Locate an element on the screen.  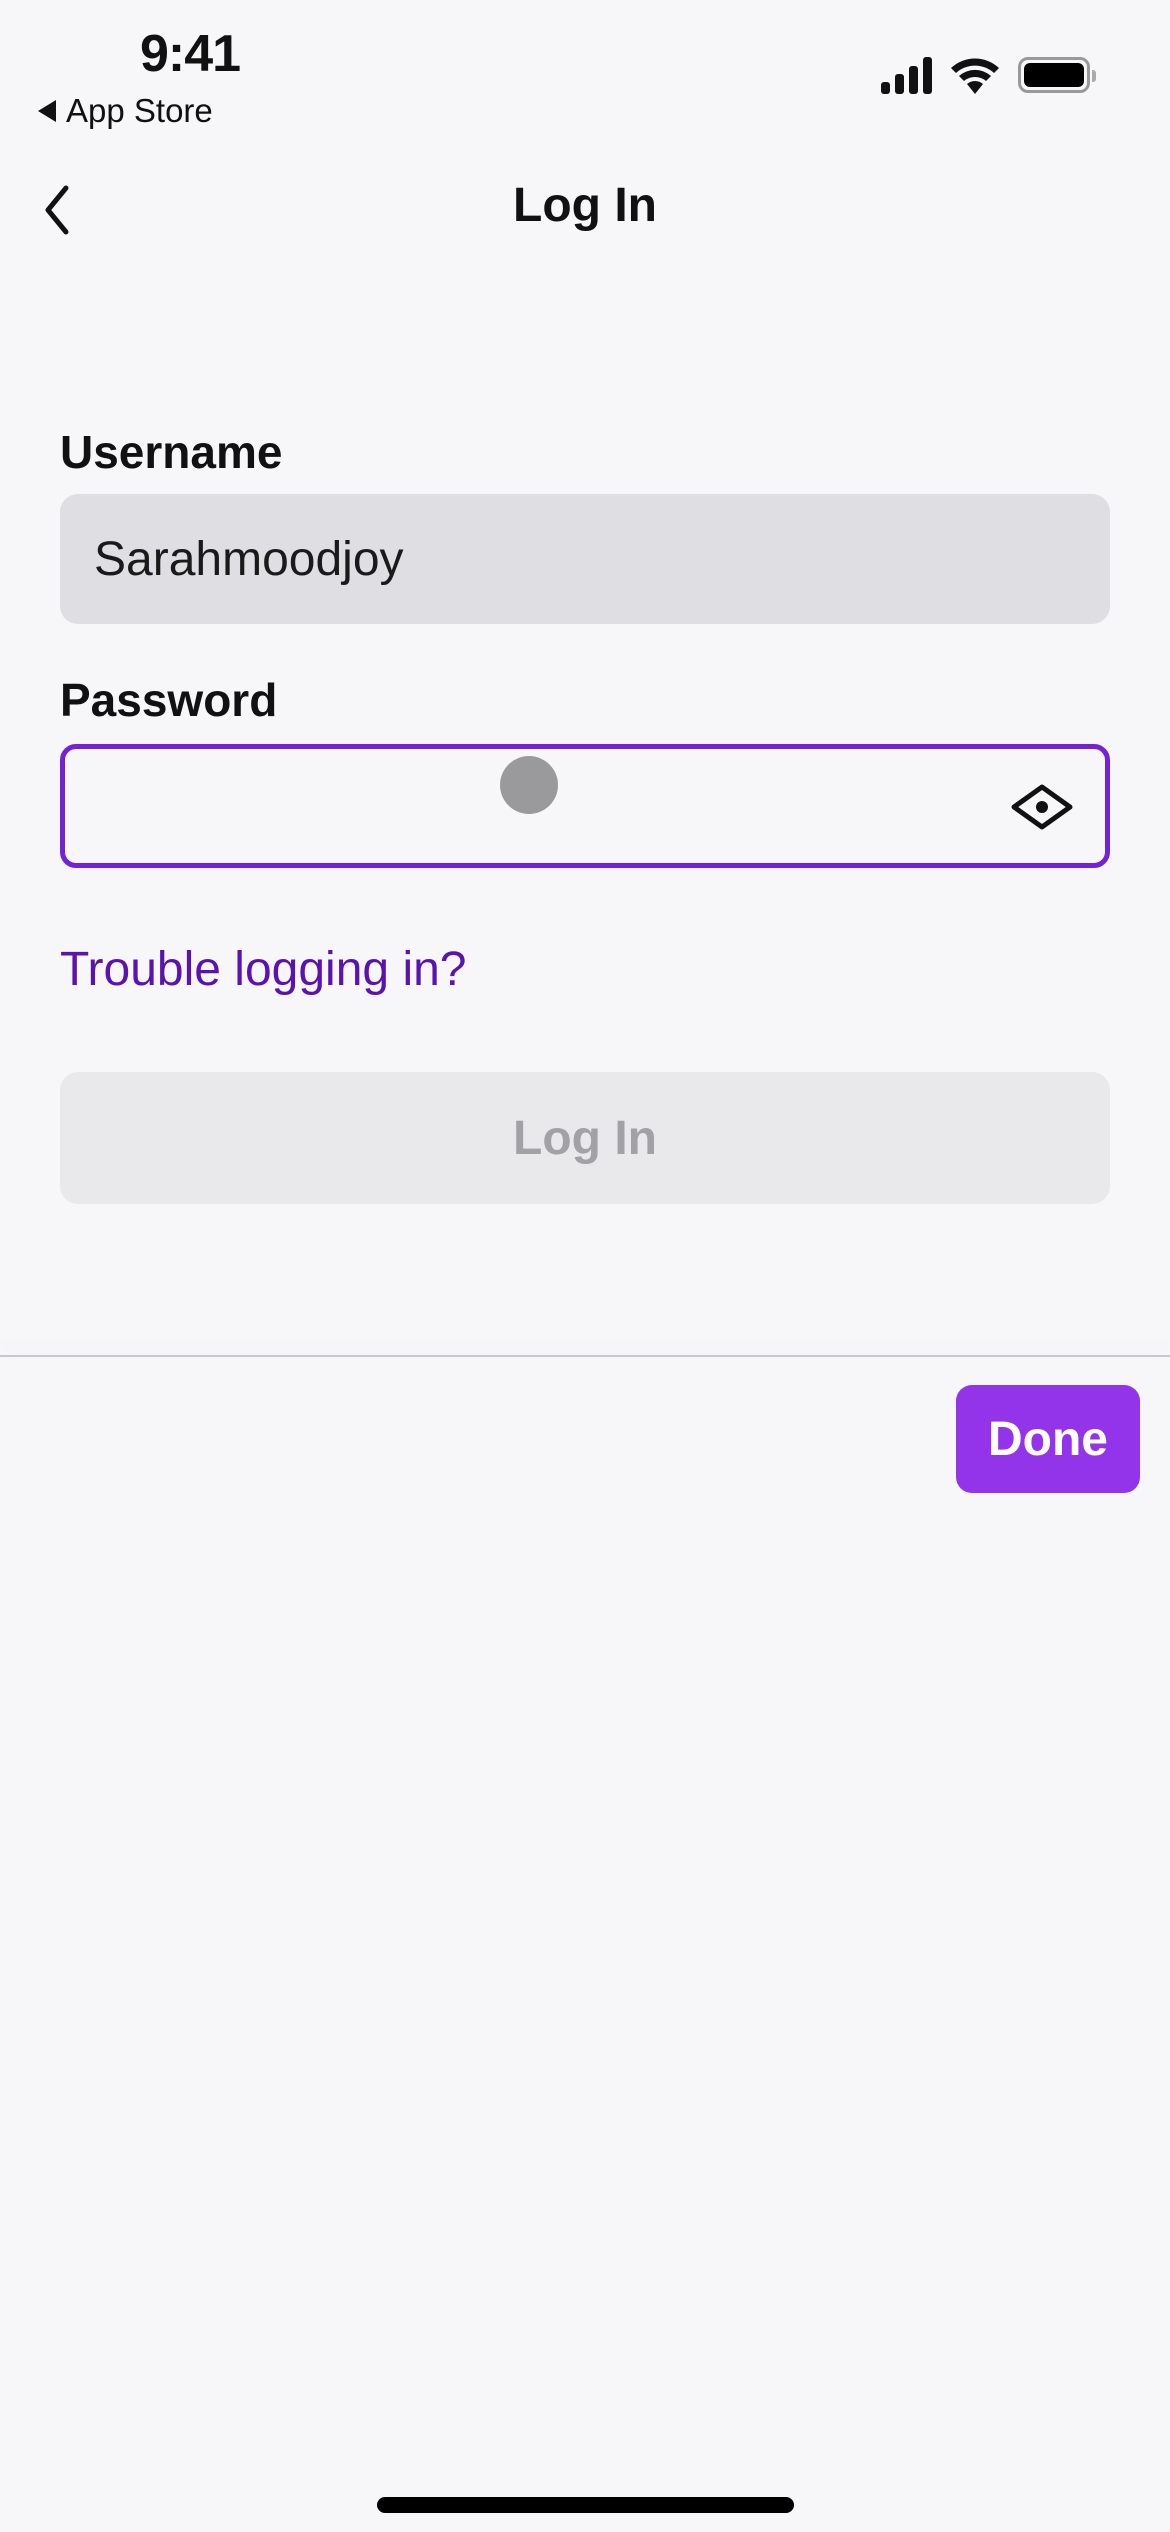
back-triangle-icon is located at coordinates (47, 111).